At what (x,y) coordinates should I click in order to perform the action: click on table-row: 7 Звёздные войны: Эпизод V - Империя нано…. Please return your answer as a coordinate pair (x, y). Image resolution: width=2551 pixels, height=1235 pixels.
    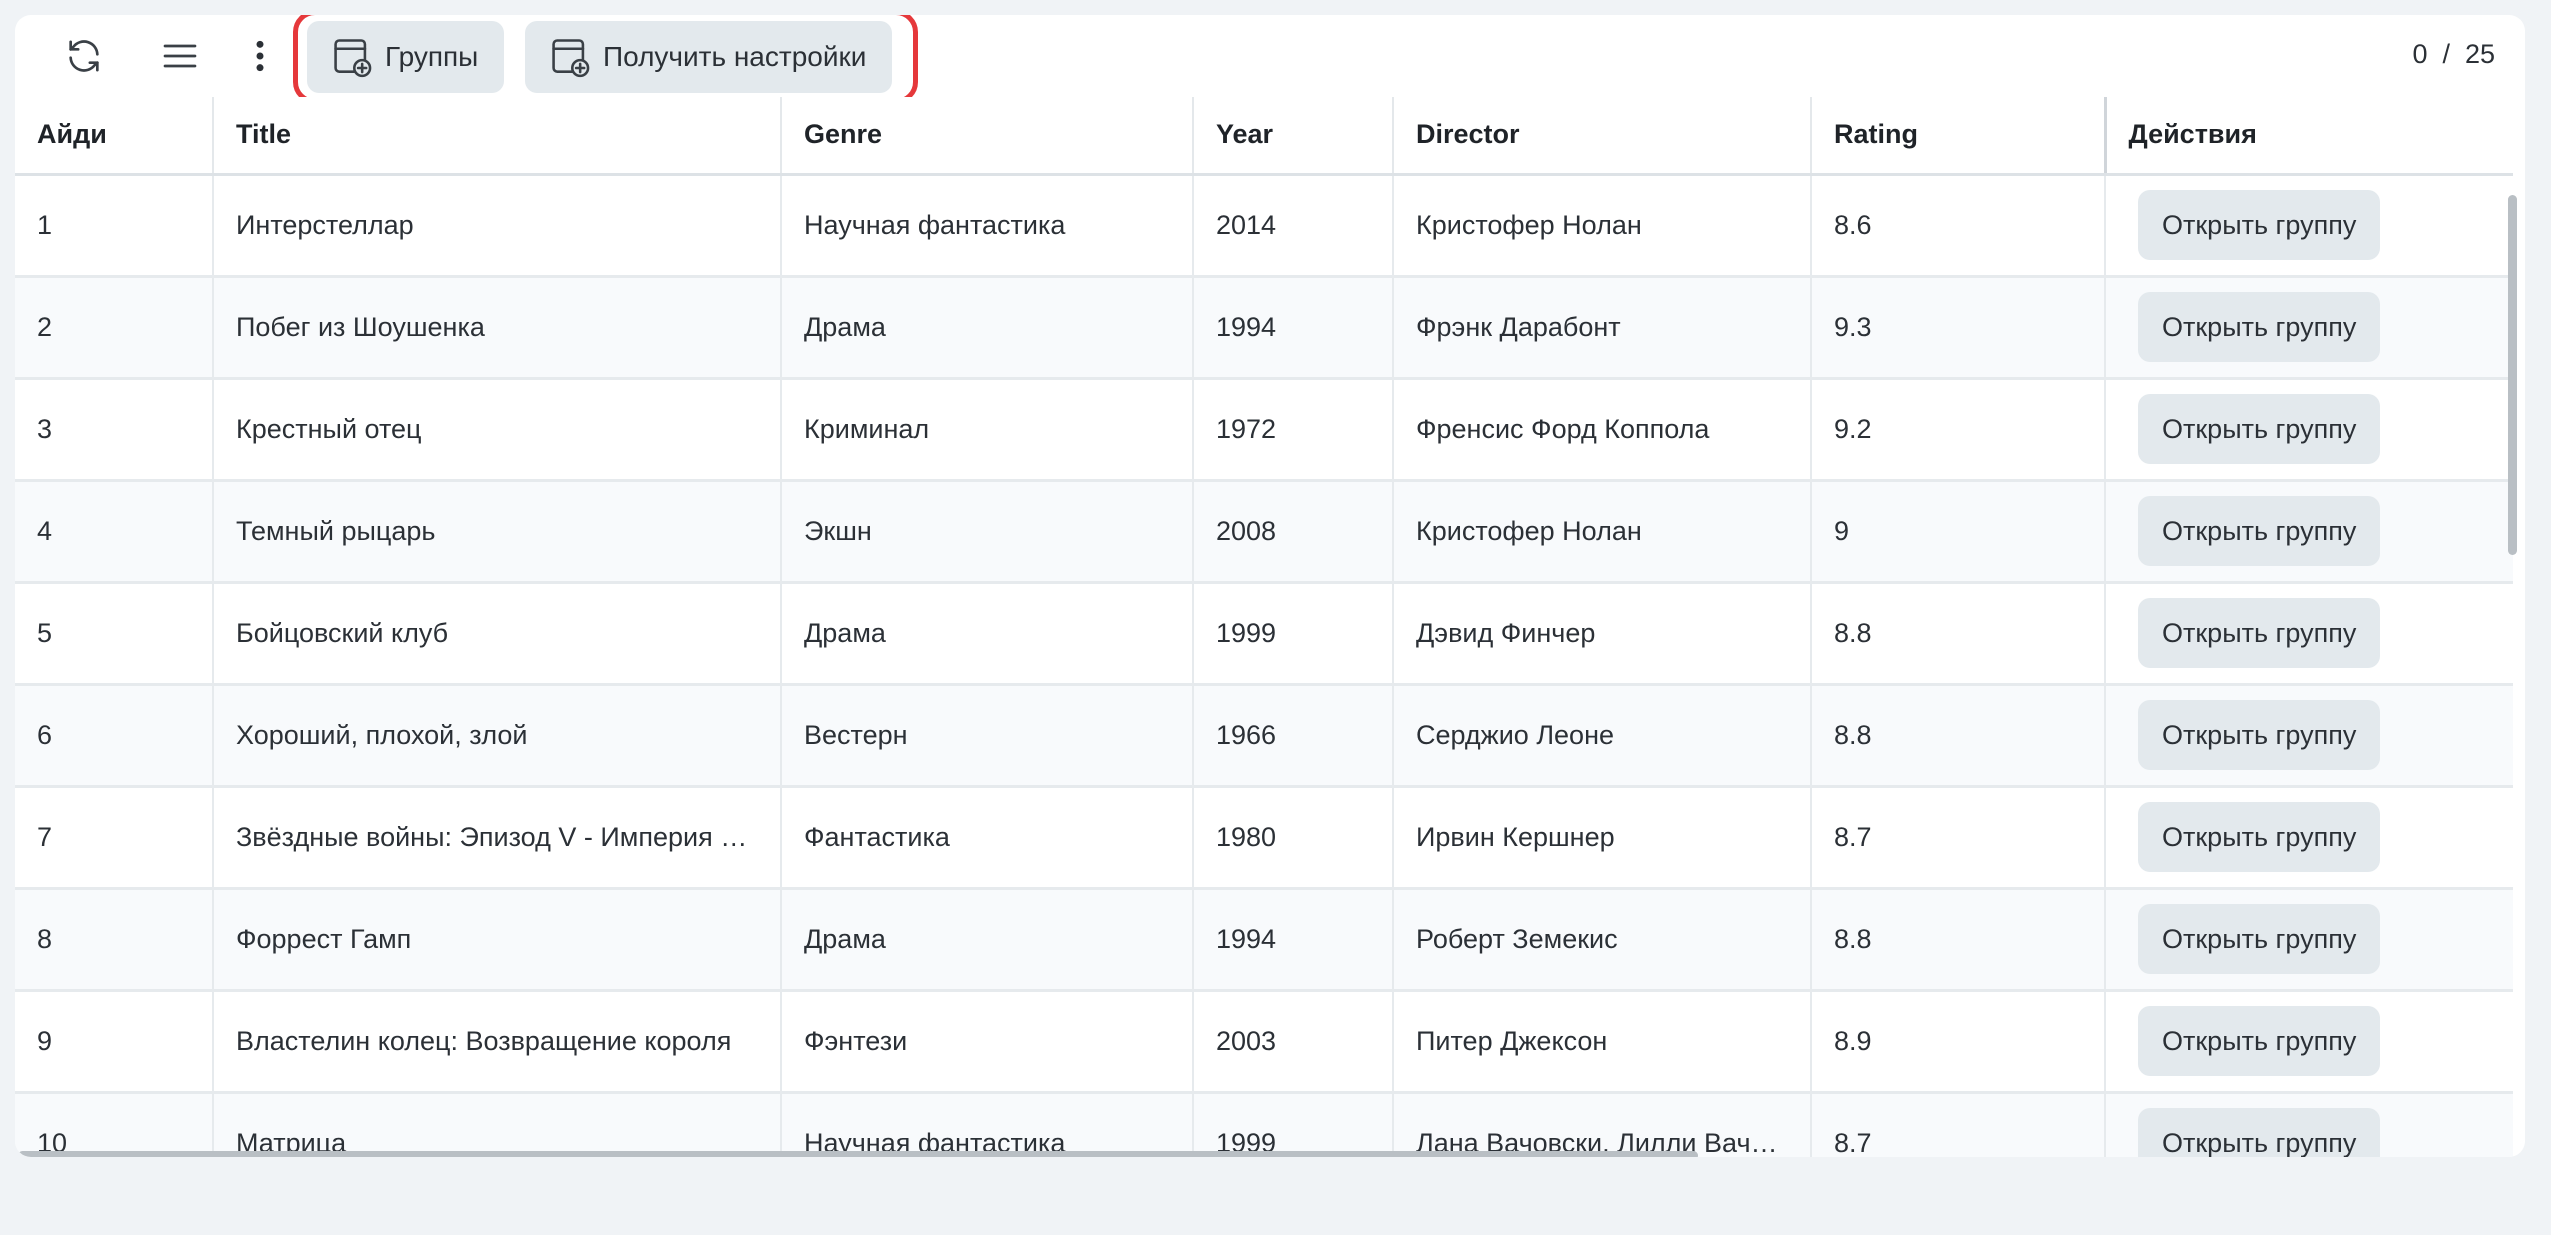
    Looking at the image, I should click on (1264, 838).